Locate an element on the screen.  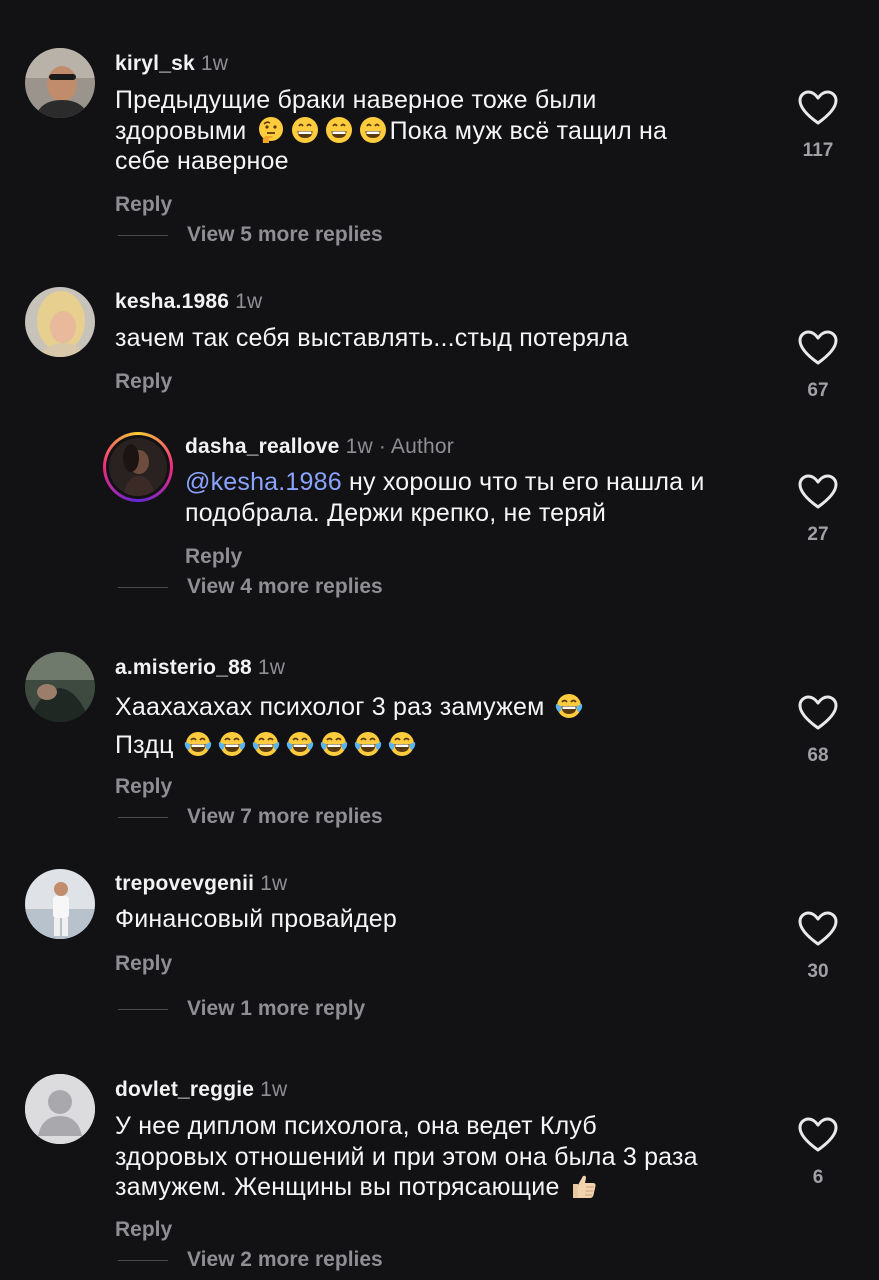
mention-link: @kesha.1986 is located at coordinates (263, 482).